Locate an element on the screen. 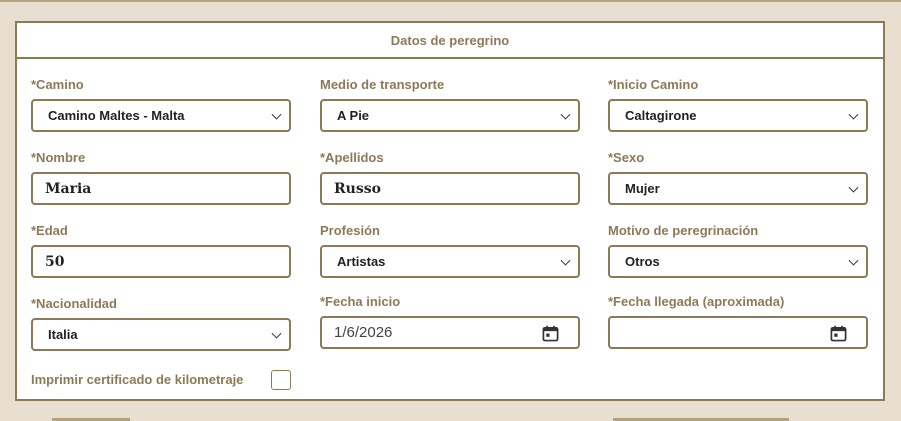  camino-select: Camino Maltes - Malta is located at coordinates (161, 115).